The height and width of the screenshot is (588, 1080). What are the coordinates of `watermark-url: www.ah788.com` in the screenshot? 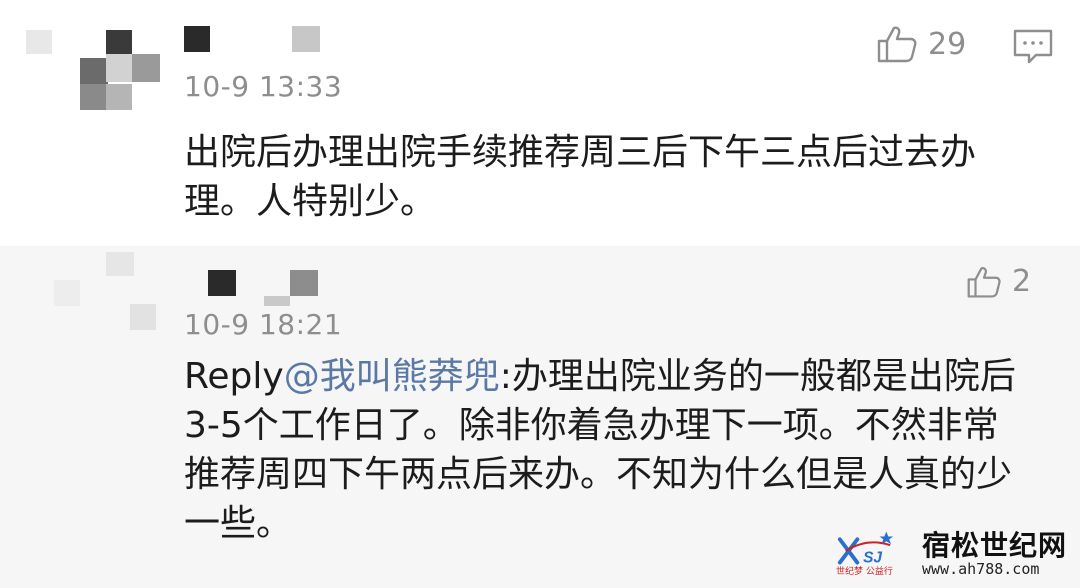 It's located at (981, 569).